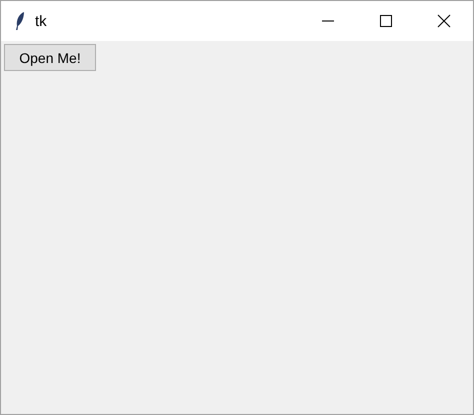  I want to click on close-icon, so click(444, 21).